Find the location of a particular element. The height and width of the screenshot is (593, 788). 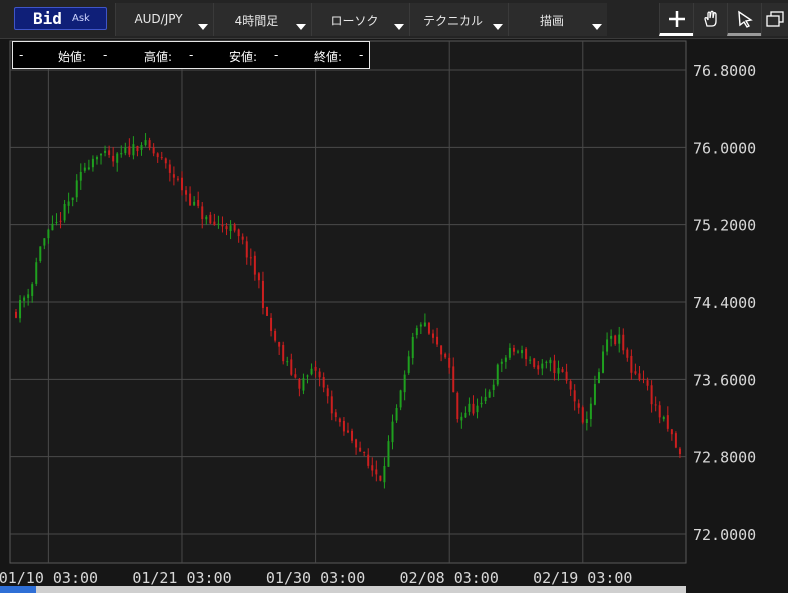

ohlc-date: - is located at coordinates (21, 55).